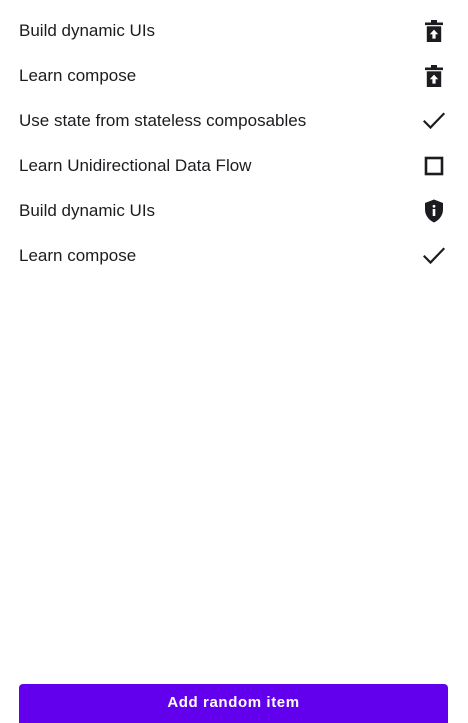 This screenshot has height=723, width=468. Describe the element at coordinates (234, 30) in the screenshot. I see `todo-item-1: Build dynamic UIs` at that location.